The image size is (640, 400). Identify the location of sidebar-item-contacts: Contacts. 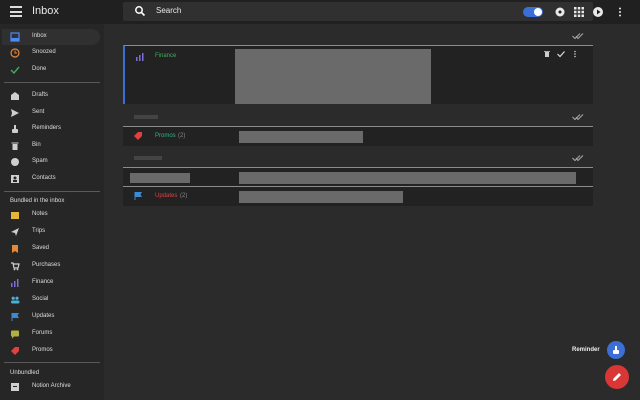
(51, 179).